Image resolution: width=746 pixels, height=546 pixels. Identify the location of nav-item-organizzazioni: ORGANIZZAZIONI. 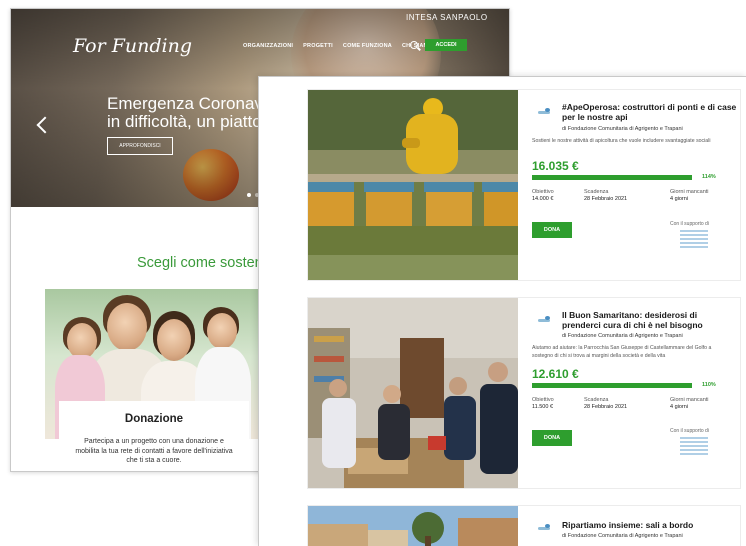
(268, 46).